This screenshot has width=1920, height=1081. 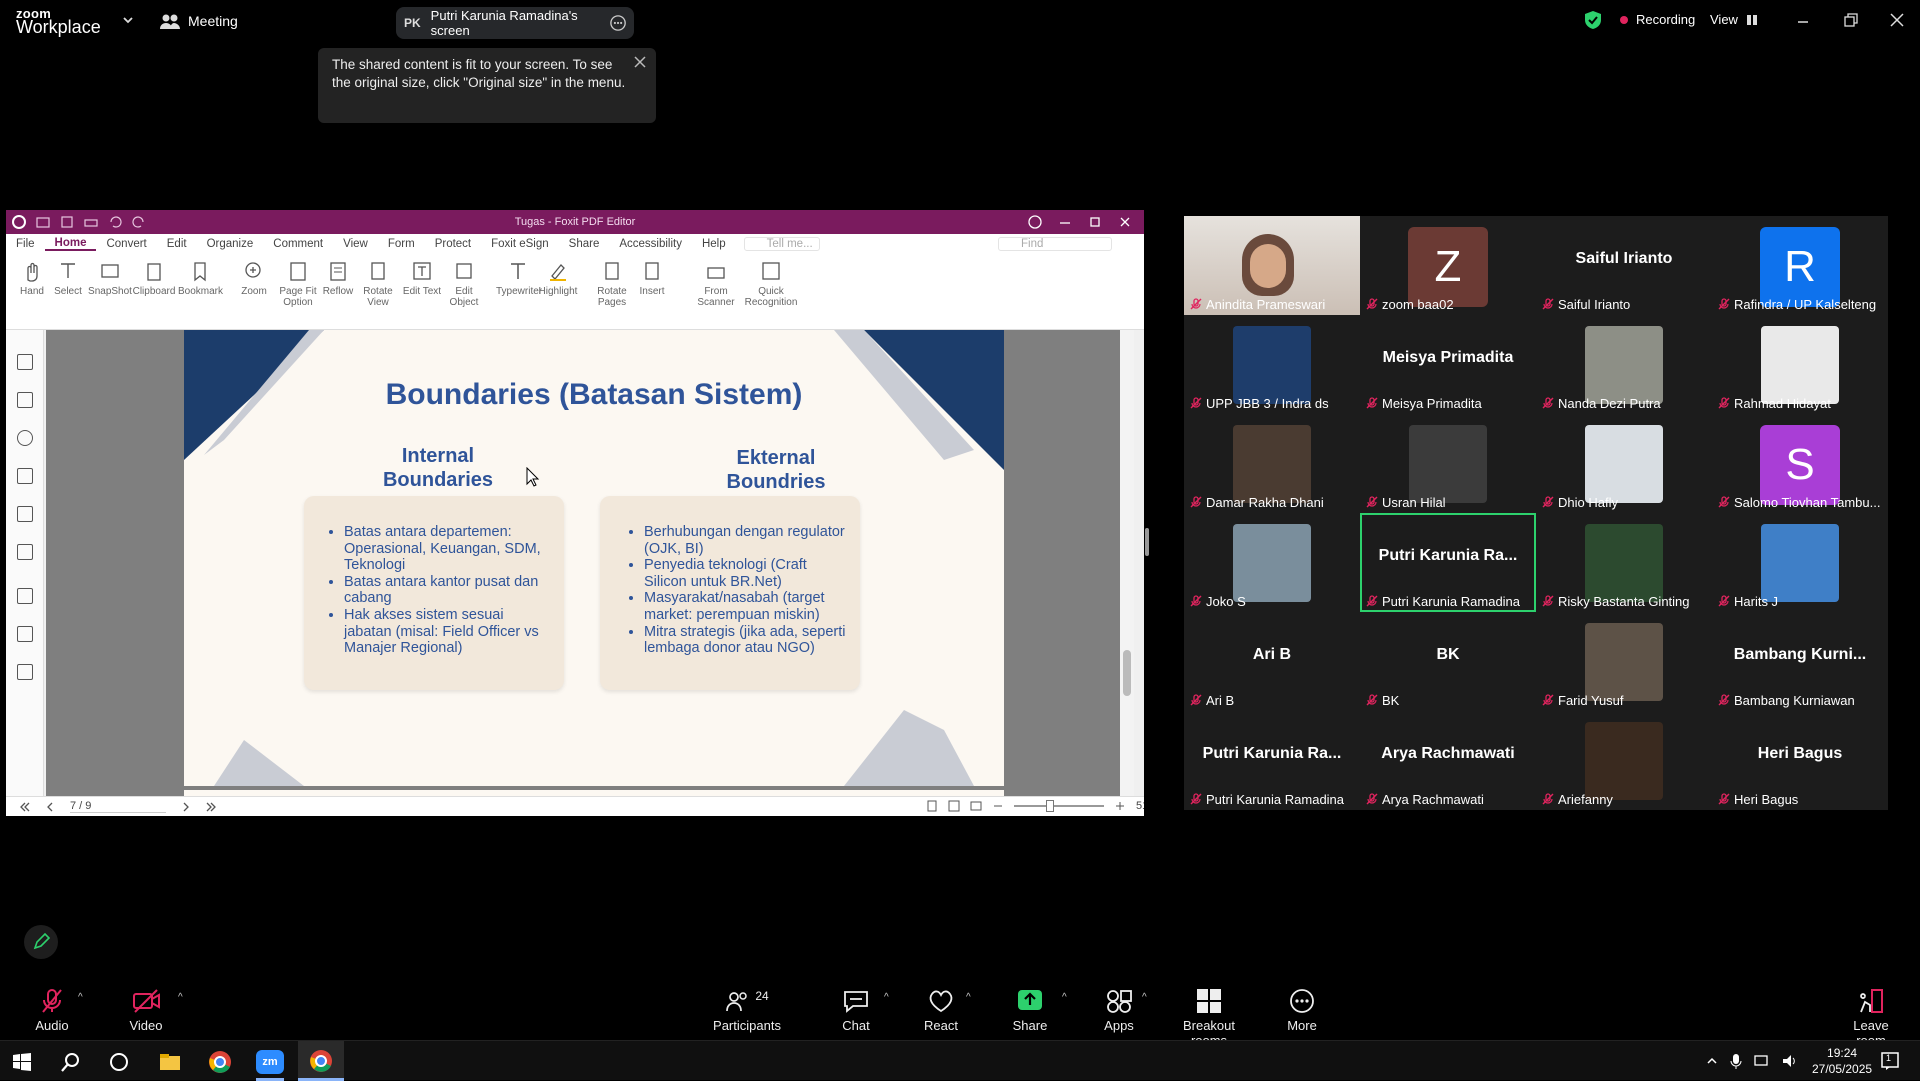 I want to click on chat-options-caret-icon: ^, so click(x=886, y=997).